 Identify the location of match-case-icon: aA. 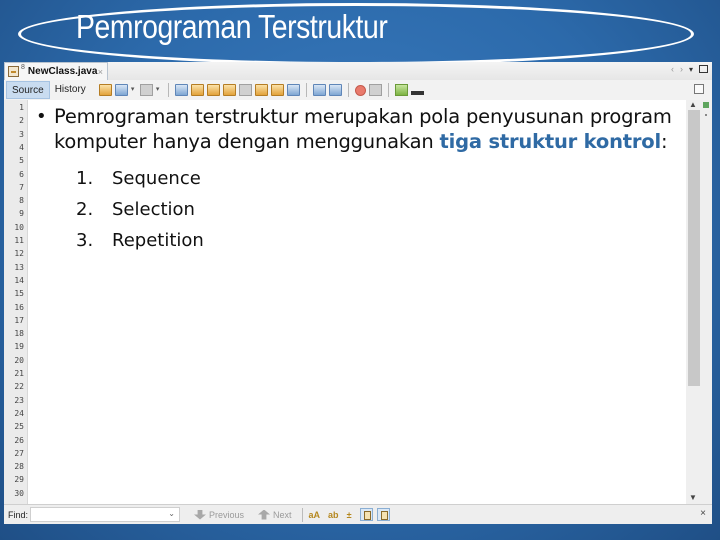
(315, 515).